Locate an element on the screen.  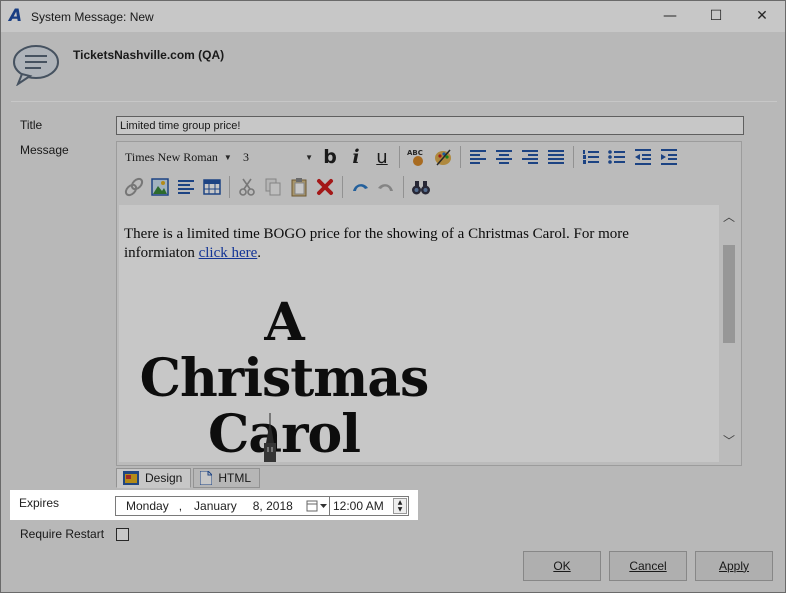
spin-down-icon: ▼ is located at coordinates (400, 509).